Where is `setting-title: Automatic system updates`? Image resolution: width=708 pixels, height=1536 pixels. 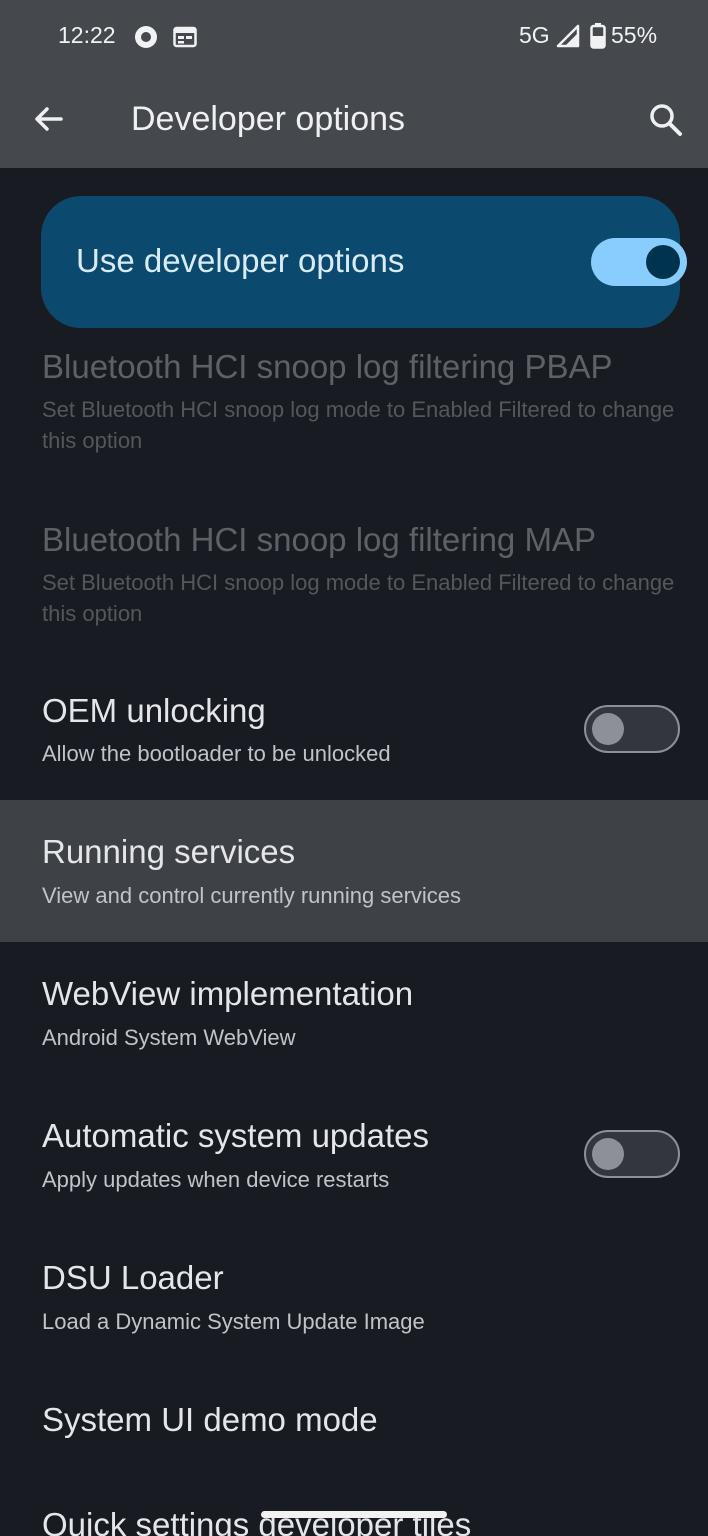
setting-title: Automatic system updates is located at coordinates (236, 1135).